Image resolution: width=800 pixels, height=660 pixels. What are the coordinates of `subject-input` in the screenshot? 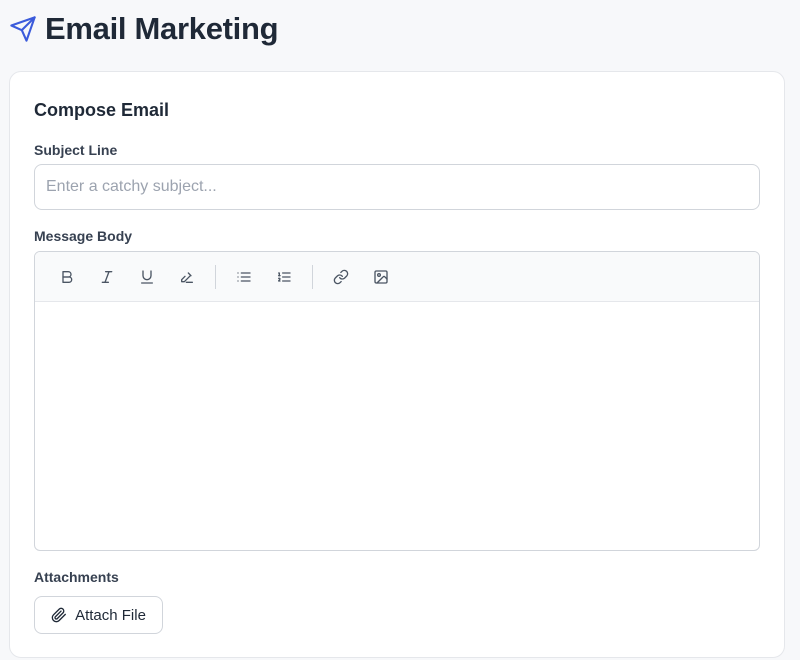 It's located at (397, 187).